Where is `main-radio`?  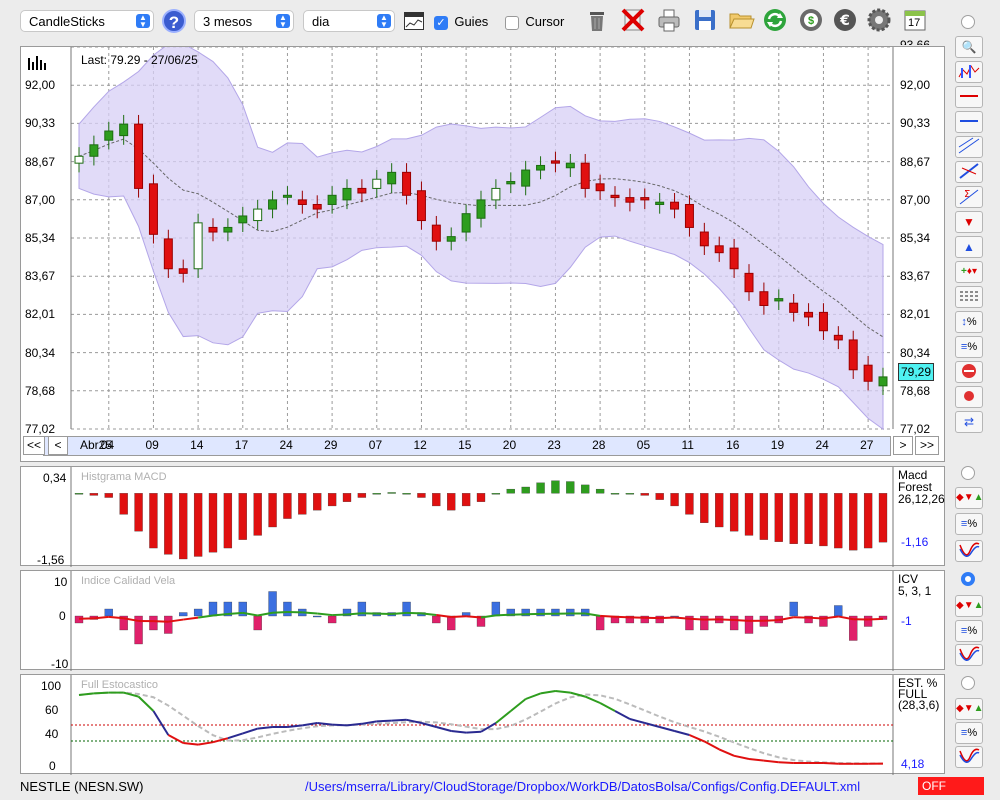 main-radio is located at coordinates (968, 22).